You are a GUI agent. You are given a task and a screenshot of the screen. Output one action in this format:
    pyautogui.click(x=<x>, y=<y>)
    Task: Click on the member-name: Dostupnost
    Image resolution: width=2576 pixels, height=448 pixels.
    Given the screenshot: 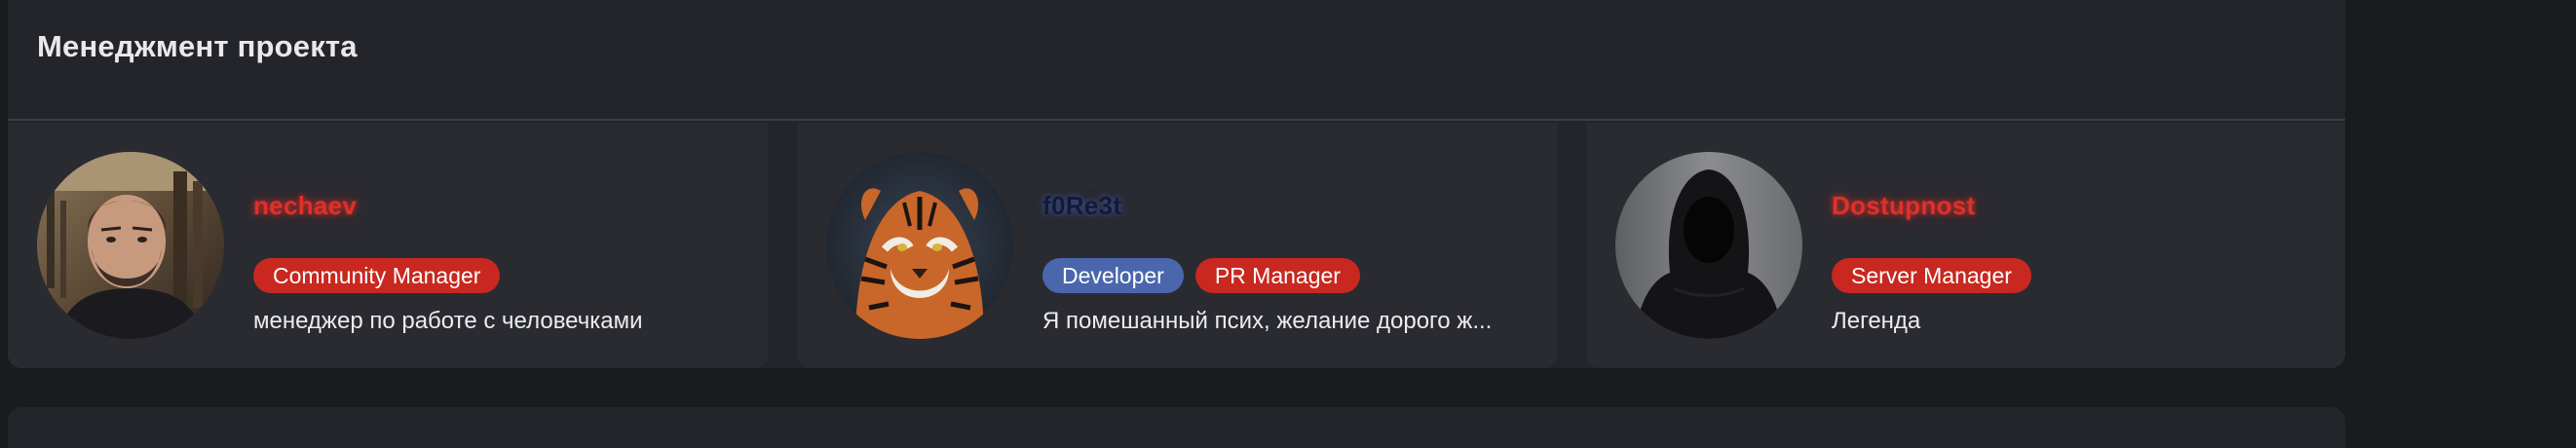 What is the action you would take?
    pyautogui.click(x=1903, y=206)
    